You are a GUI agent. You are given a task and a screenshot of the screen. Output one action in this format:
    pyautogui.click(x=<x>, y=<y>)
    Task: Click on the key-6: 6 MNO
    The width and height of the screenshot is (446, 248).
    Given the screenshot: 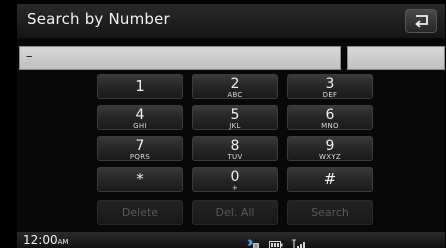 What is the action you would take?
    pyautogui.click(x=330, y=117)
    